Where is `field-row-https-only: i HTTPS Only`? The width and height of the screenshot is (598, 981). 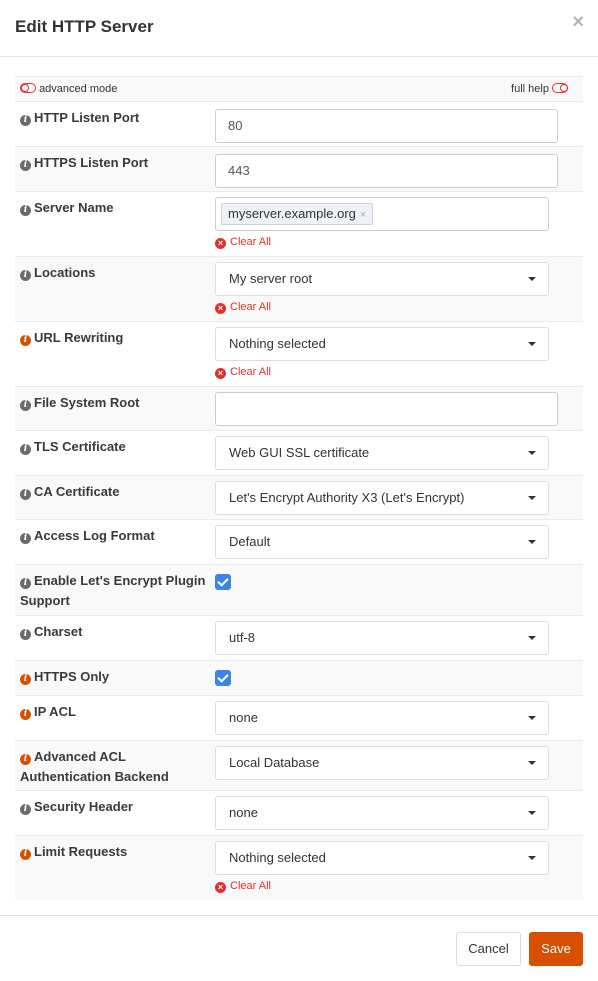 field-row-https-only: i HTTPS Only is located at coordinates (299, 678).